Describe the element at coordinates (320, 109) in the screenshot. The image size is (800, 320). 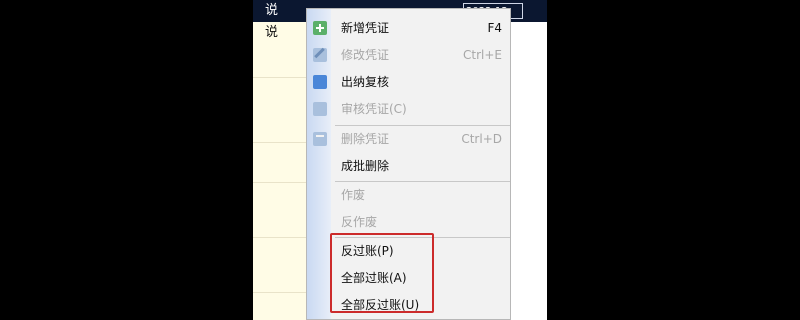
I see `audit-icon` at that location.